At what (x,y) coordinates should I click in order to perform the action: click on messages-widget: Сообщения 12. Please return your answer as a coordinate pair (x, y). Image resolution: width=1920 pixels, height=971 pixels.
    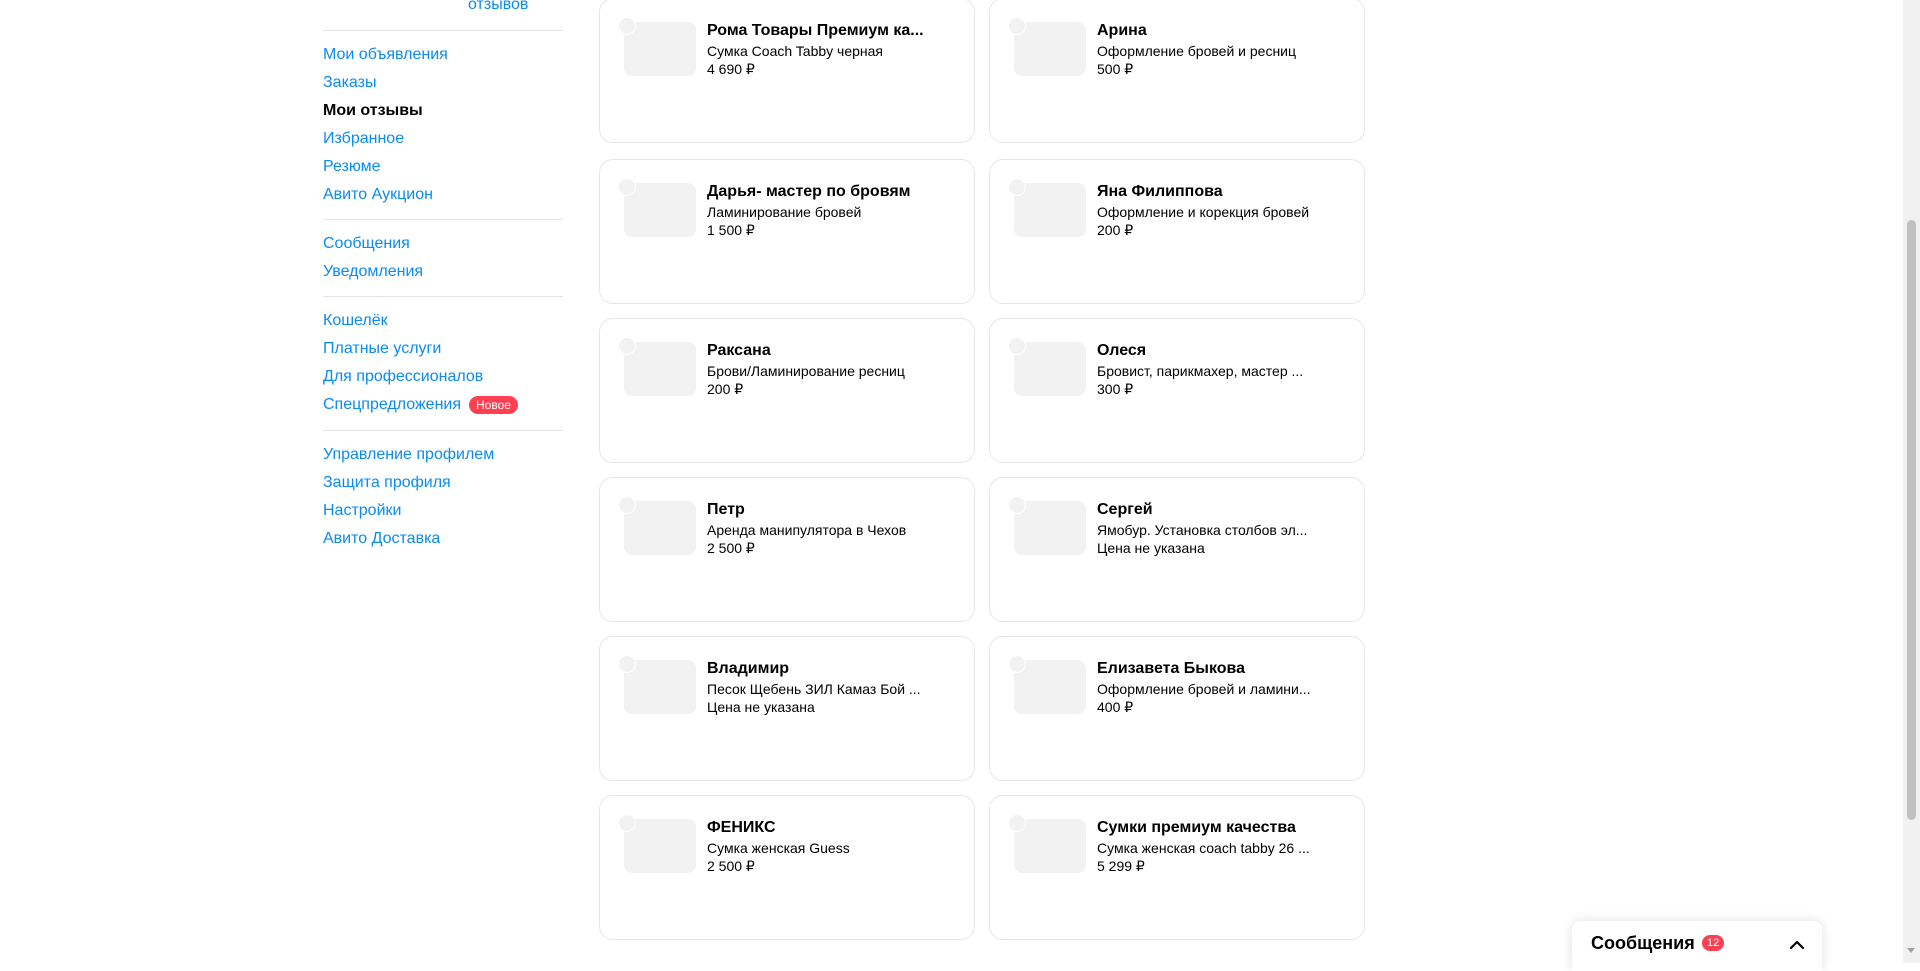
    Looking at the image, I should click on (1697, 946).